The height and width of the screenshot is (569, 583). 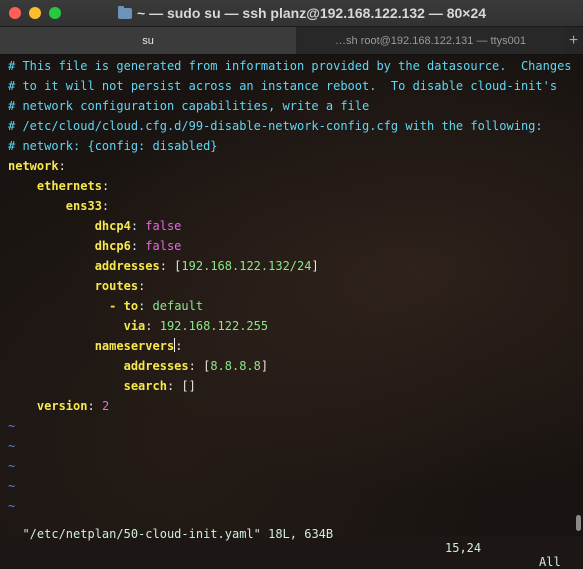 I want to click on tab-label: …sh root@192.168.122.131 — ttys001, so click(x=430, y=40).